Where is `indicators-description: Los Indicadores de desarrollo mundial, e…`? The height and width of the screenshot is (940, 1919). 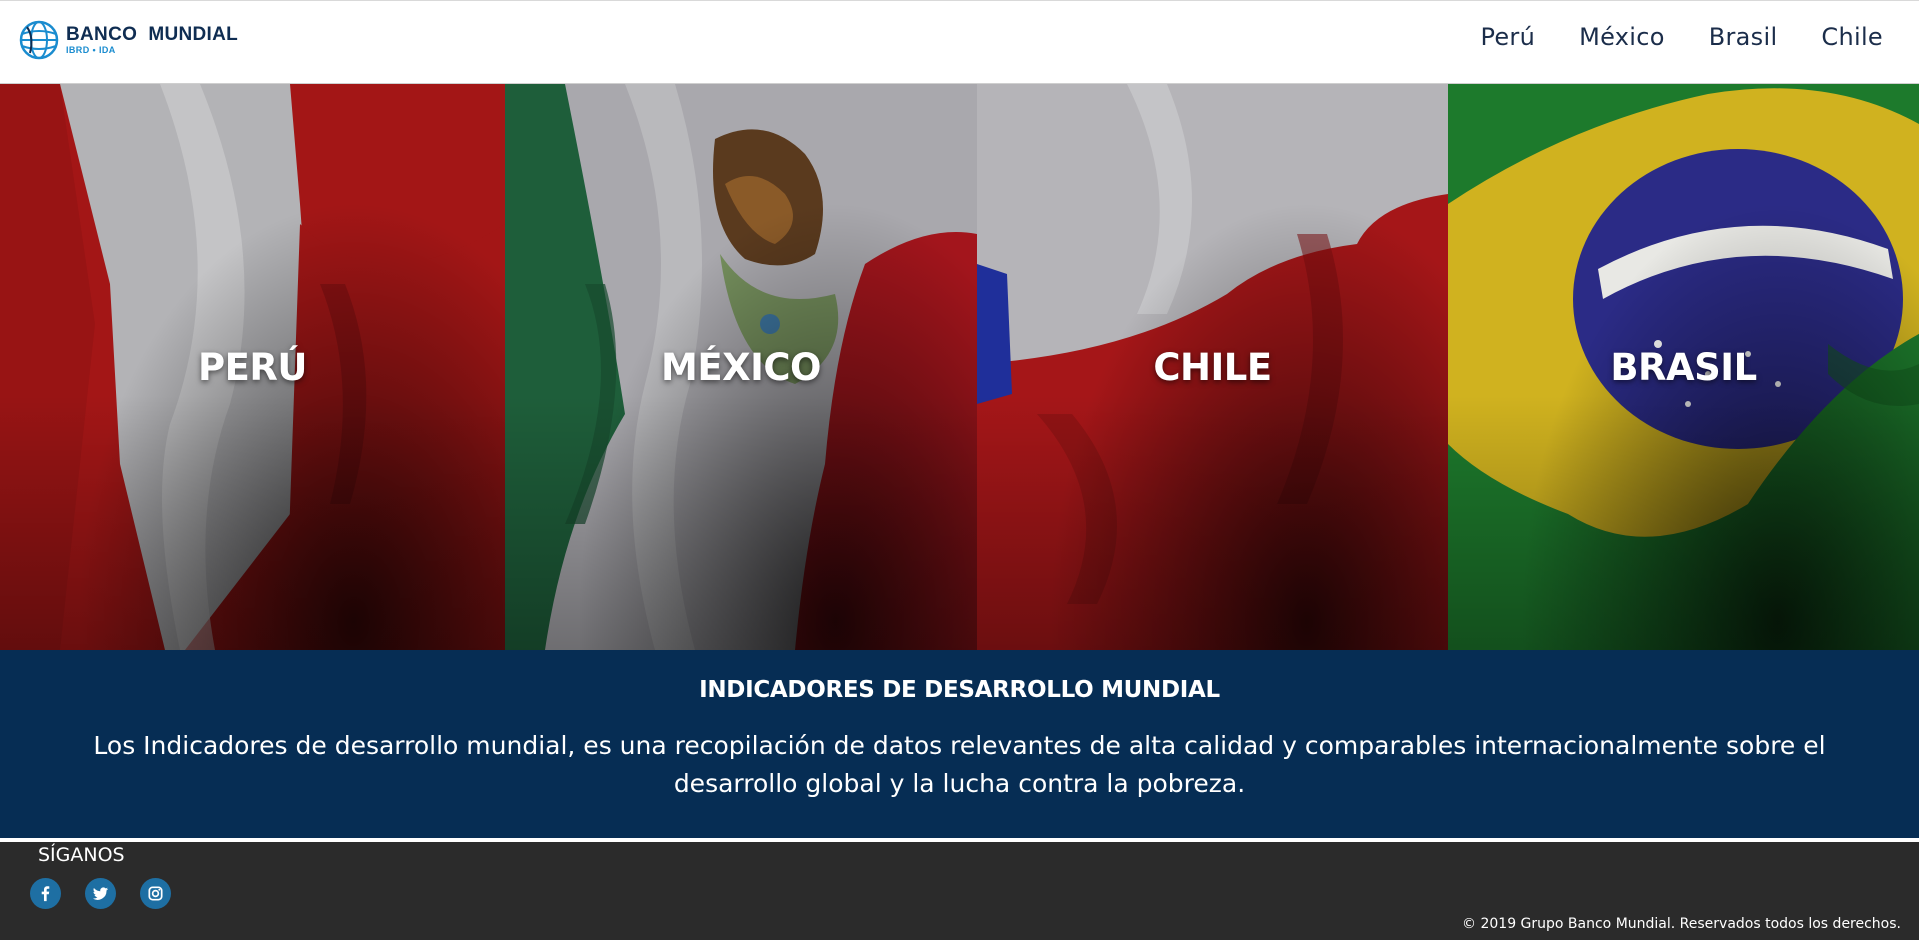
indicators-description: Los Indicadores de desarrollo mundial, e… is located at coordinates (959, 764).